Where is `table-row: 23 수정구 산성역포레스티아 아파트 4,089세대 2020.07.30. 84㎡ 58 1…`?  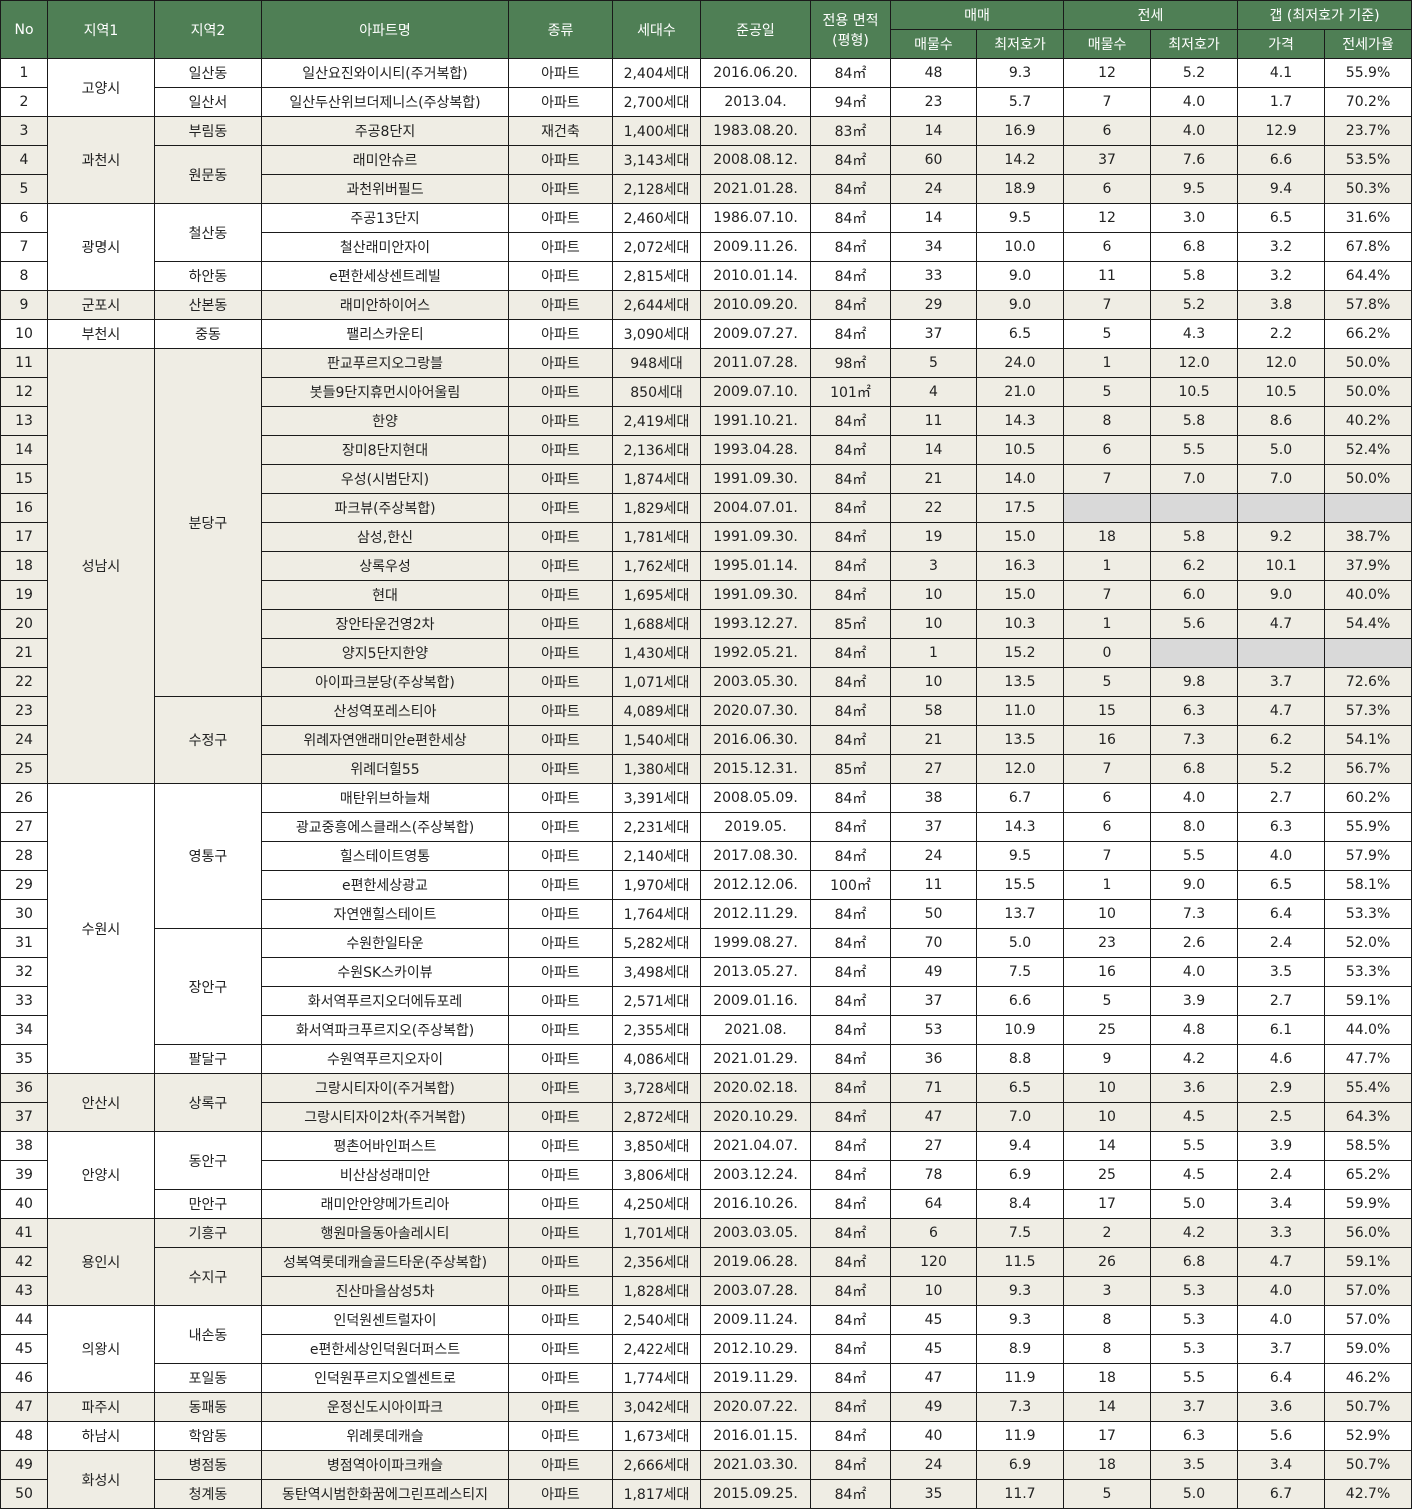
table-row: 23 수정구 산성역포레스티아 아파트 4,089세대 2020.07.30. 84㎡ 58 1… is located at coordinates (706, 740).